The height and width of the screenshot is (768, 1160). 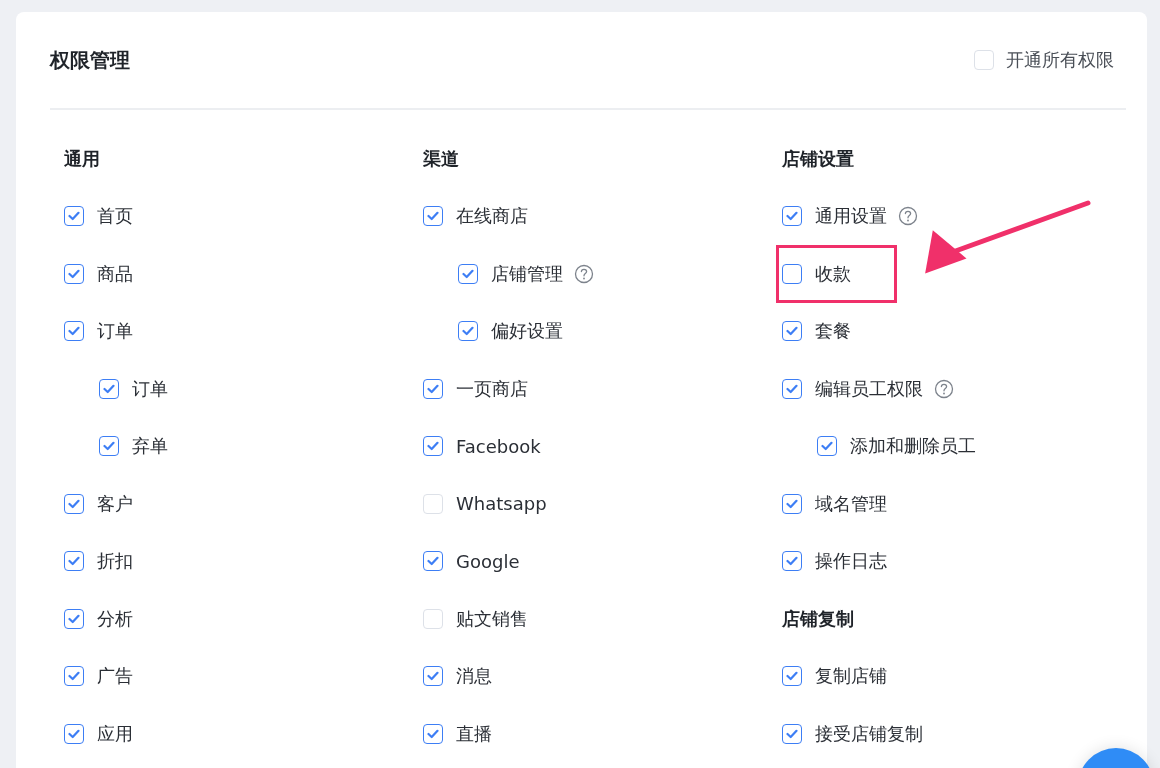 I want to click on section-title: 店铺设置, so click(x=818, y=158).